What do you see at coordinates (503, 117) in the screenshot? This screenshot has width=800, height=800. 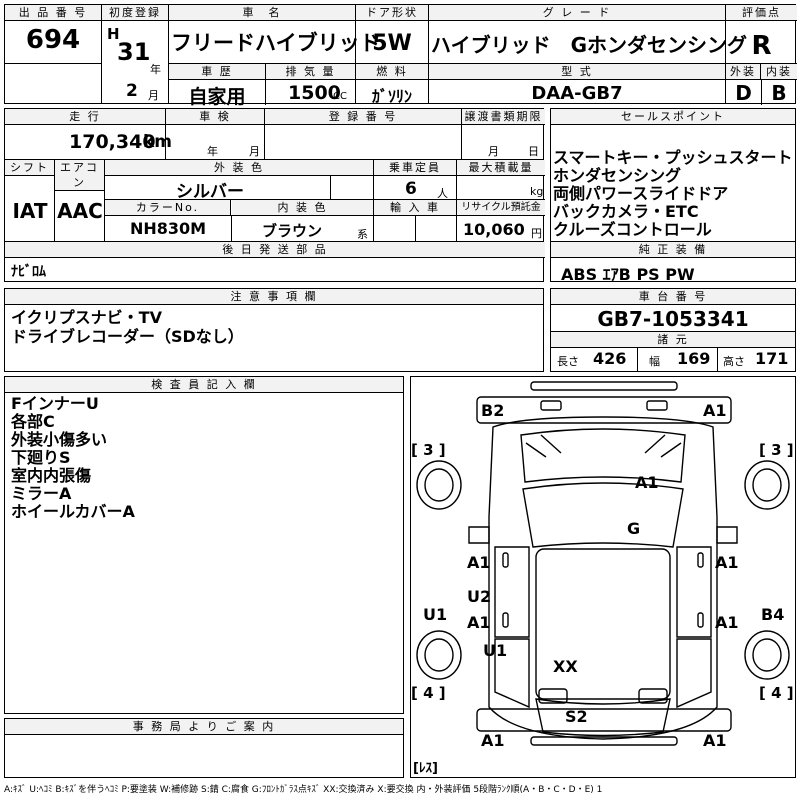 I see `transfer-label: 譲渡書類期限` at bounding box center [503, 117].